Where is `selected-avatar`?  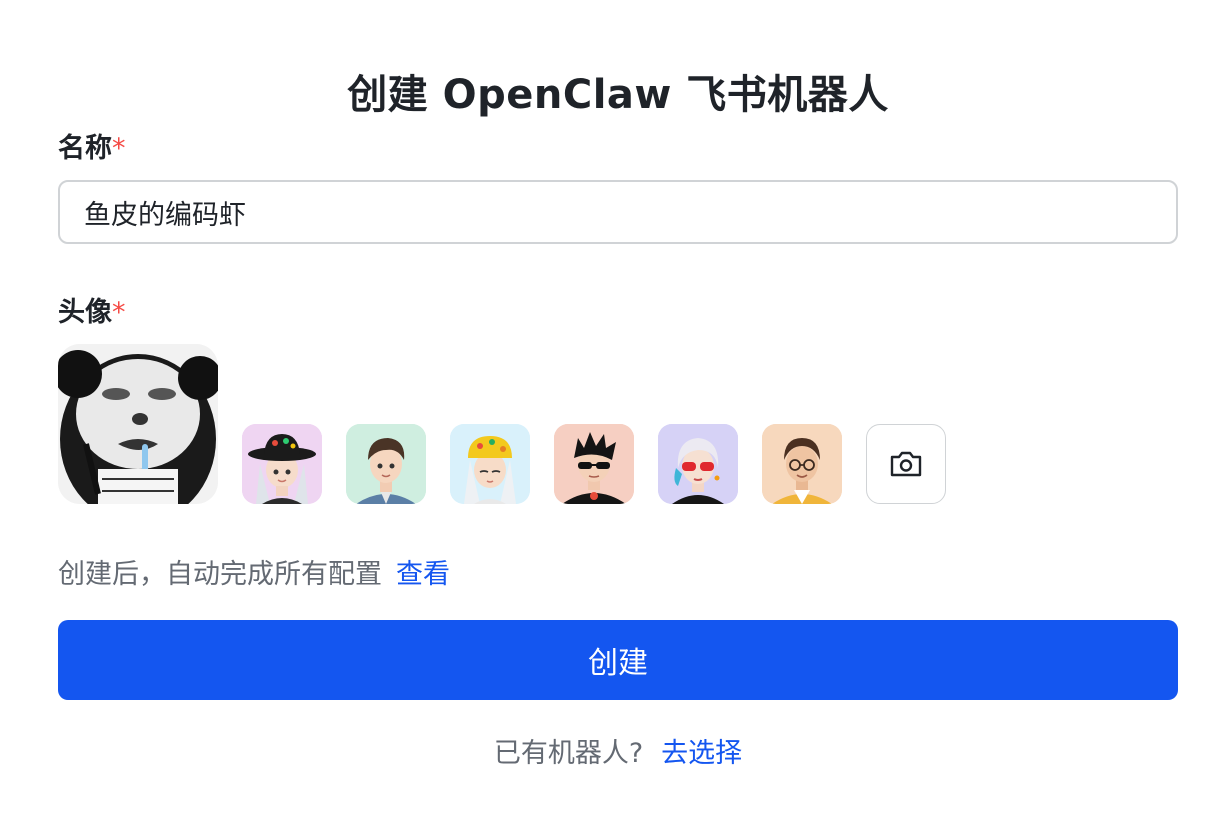 selected-avatar is located at coordinates (138, 424).